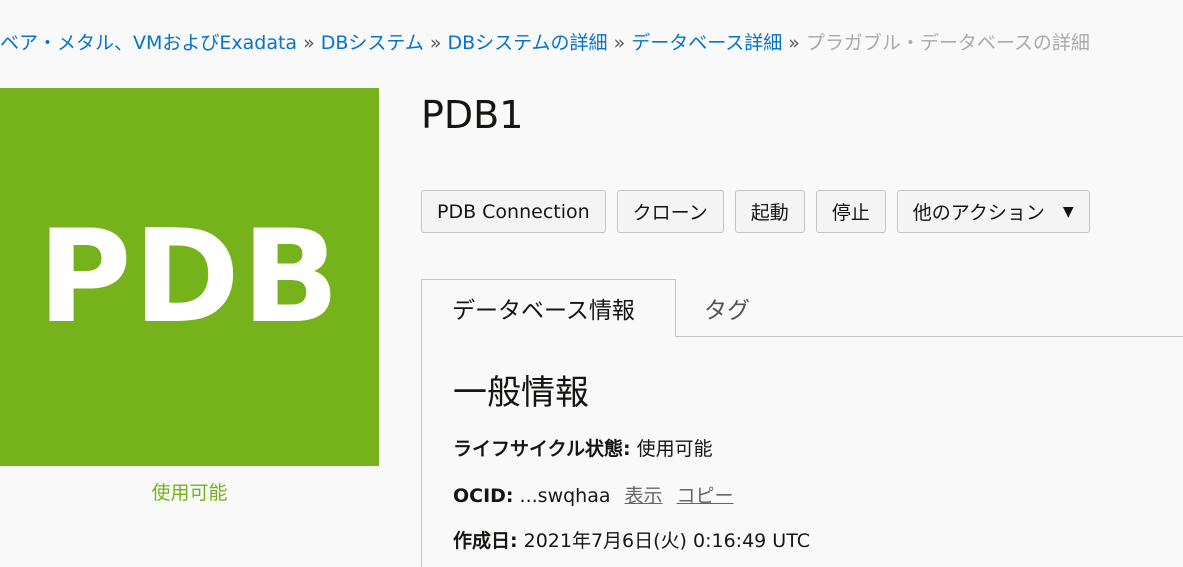  What do you see at coordinates (947, 43) in the screenshot?
I see `breadcrumb-current: プラガブル・データベースの詳細` at bounding box center [947, 43].